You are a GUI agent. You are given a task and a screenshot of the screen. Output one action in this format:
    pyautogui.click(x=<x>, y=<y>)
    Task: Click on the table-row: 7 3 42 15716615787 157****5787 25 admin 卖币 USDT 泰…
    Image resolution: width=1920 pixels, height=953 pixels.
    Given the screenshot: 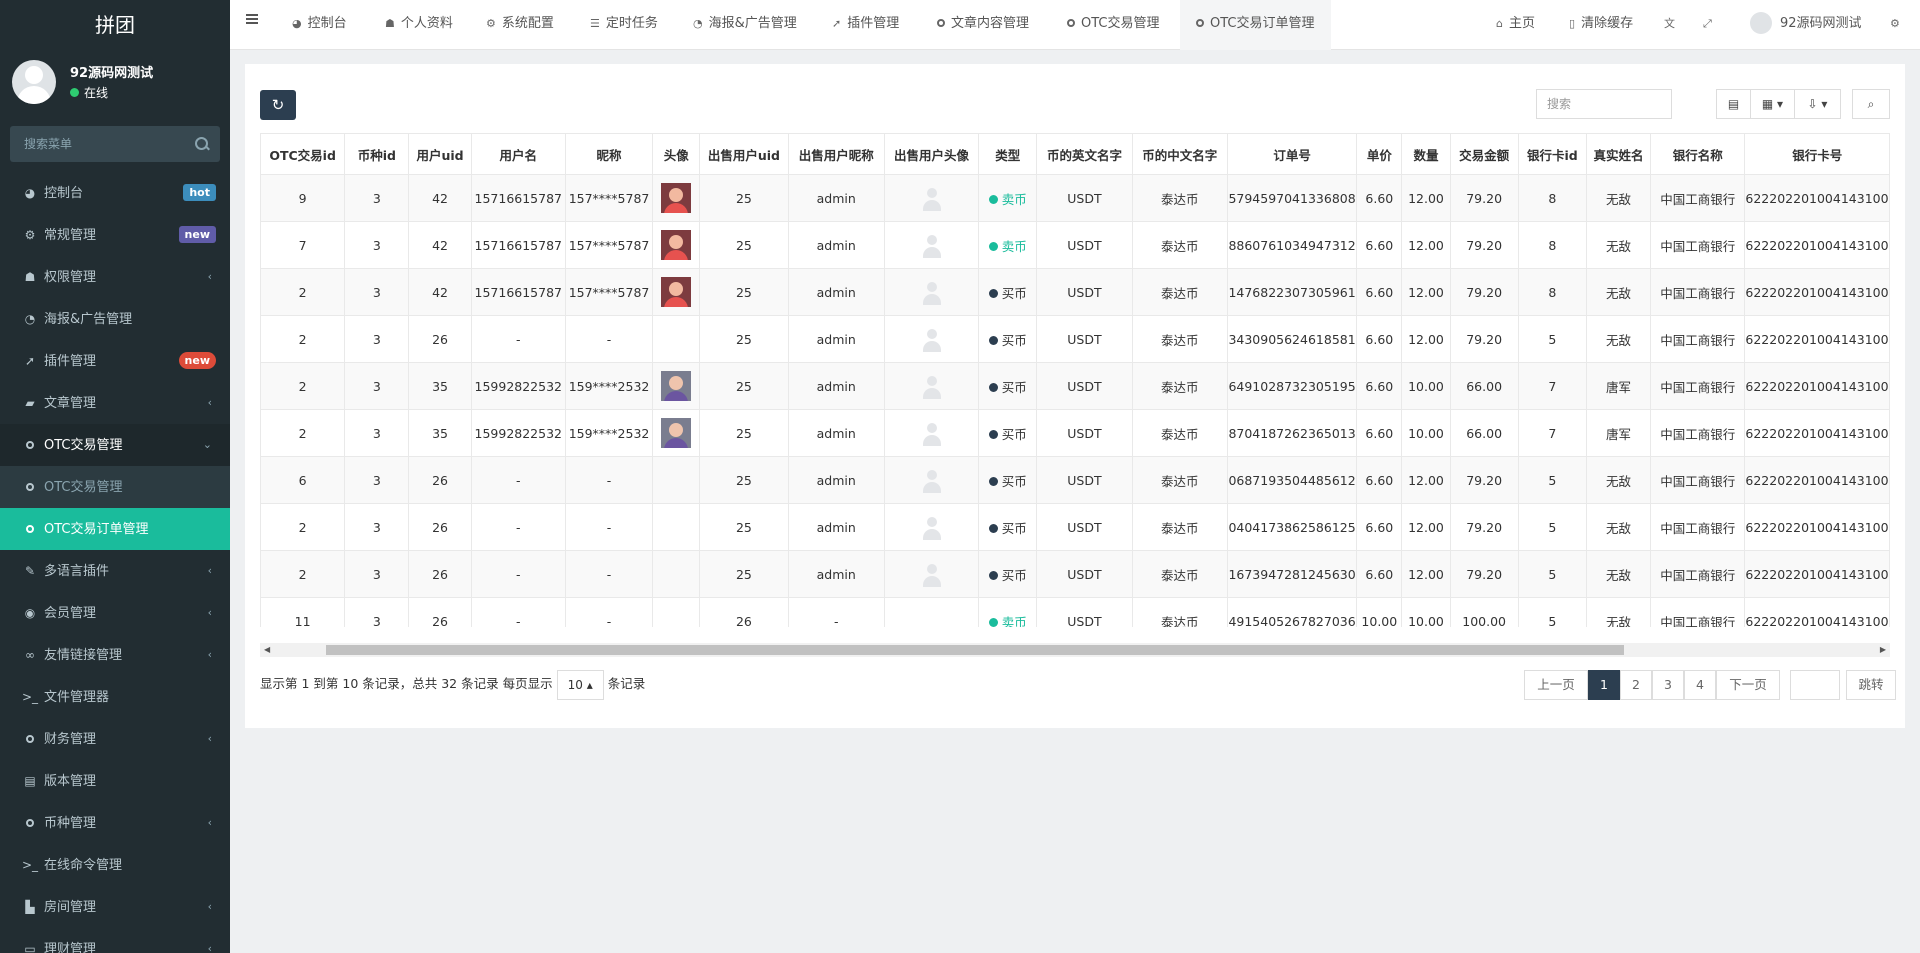 What is the action you would take?
    pyautogui.click(x=1075, y=245)
    